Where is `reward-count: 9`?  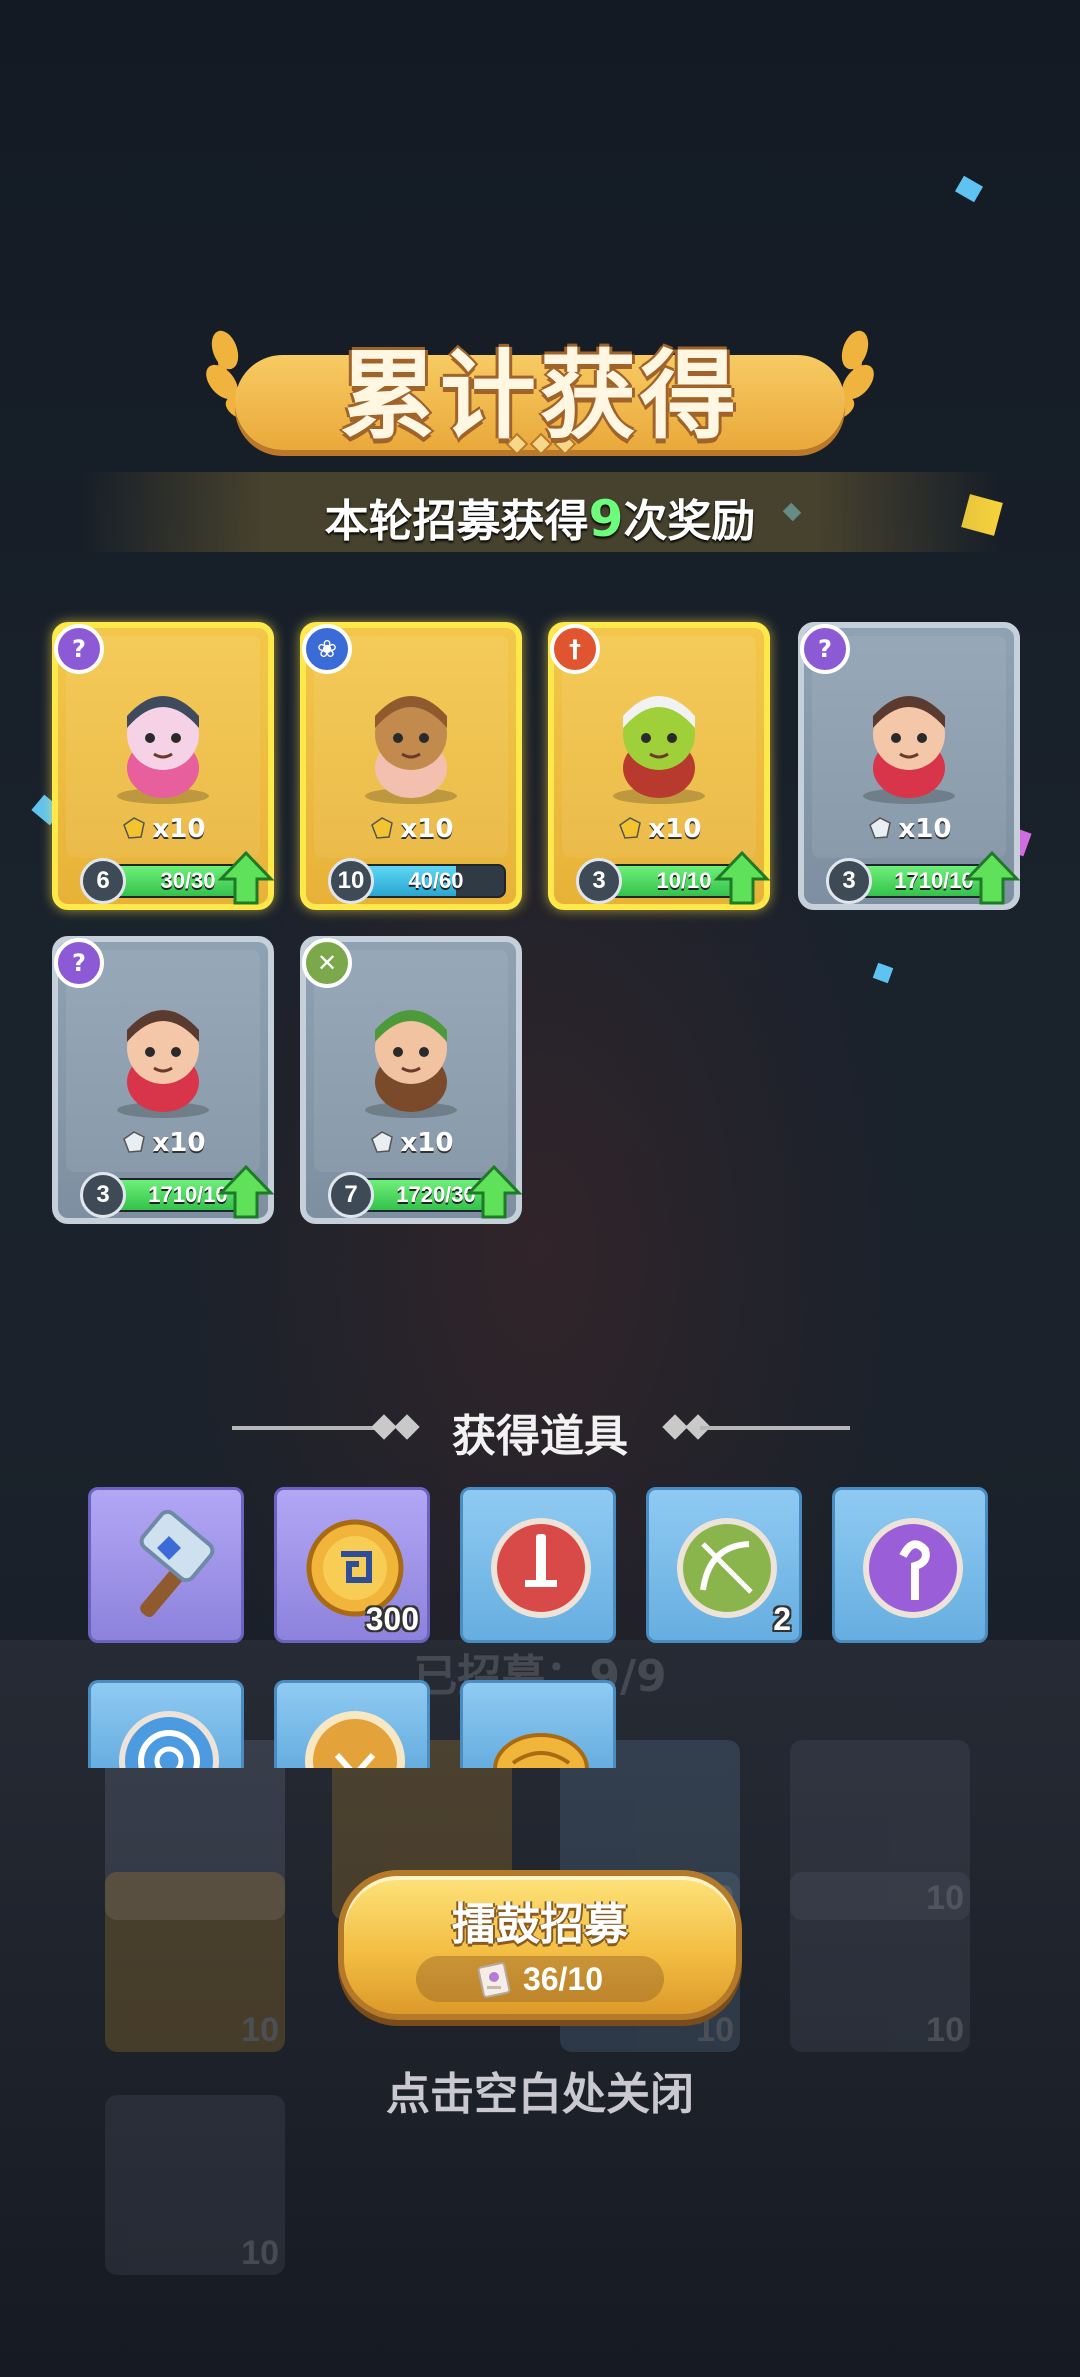
reward-count: 9 is located at coordinates (606, 519).